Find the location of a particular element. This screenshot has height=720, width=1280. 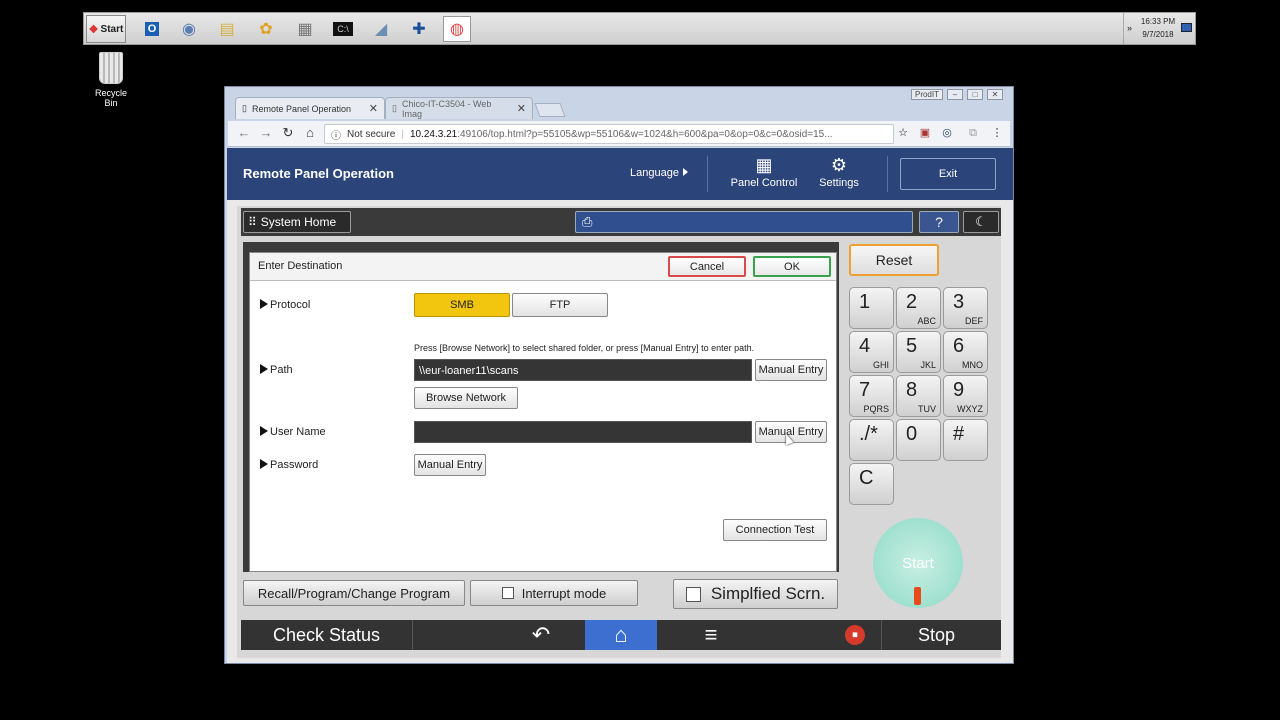

stop-icon: ⏹ is located at coordinates (855, 635).